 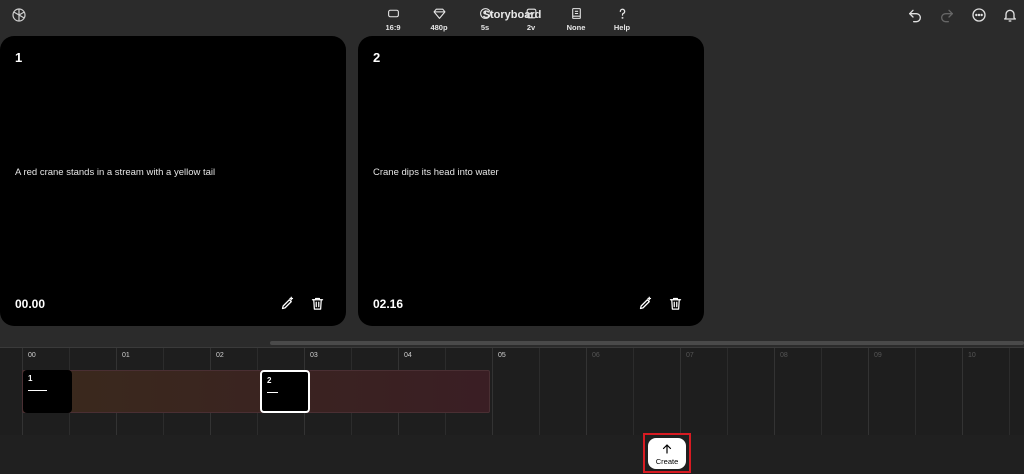 What do you see at coordinates (972, 355) in the screenshot?
I see `ruler-label: 10` at bounding box center [972, 355].